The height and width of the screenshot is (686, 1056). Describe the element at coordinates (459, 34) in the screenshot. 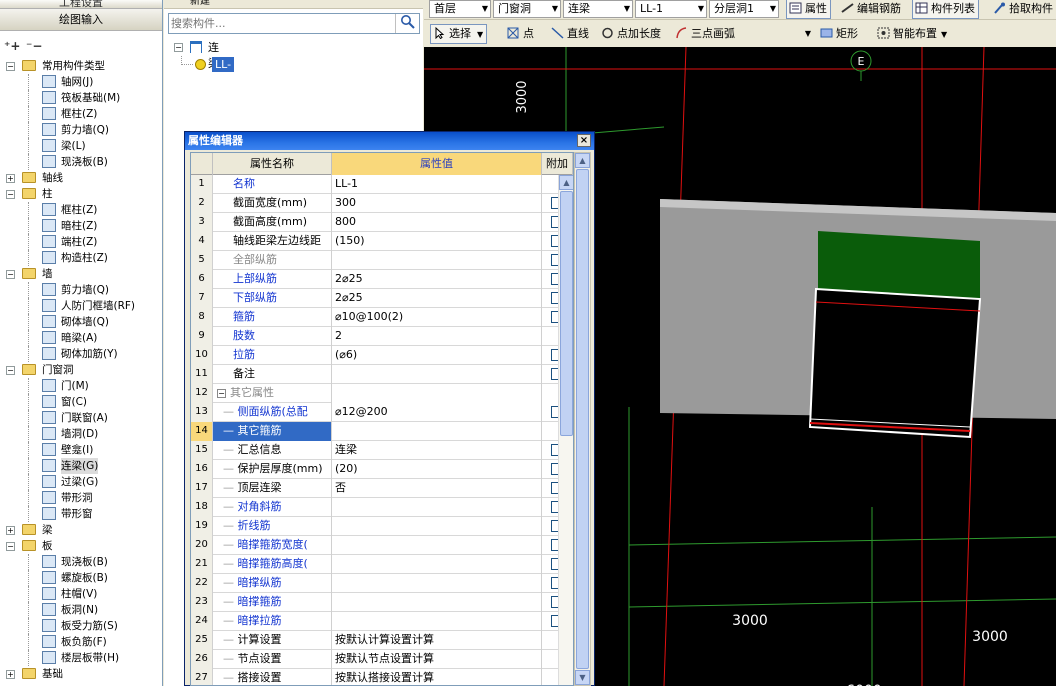

I see `select-button: 选择 ▼` at that location.